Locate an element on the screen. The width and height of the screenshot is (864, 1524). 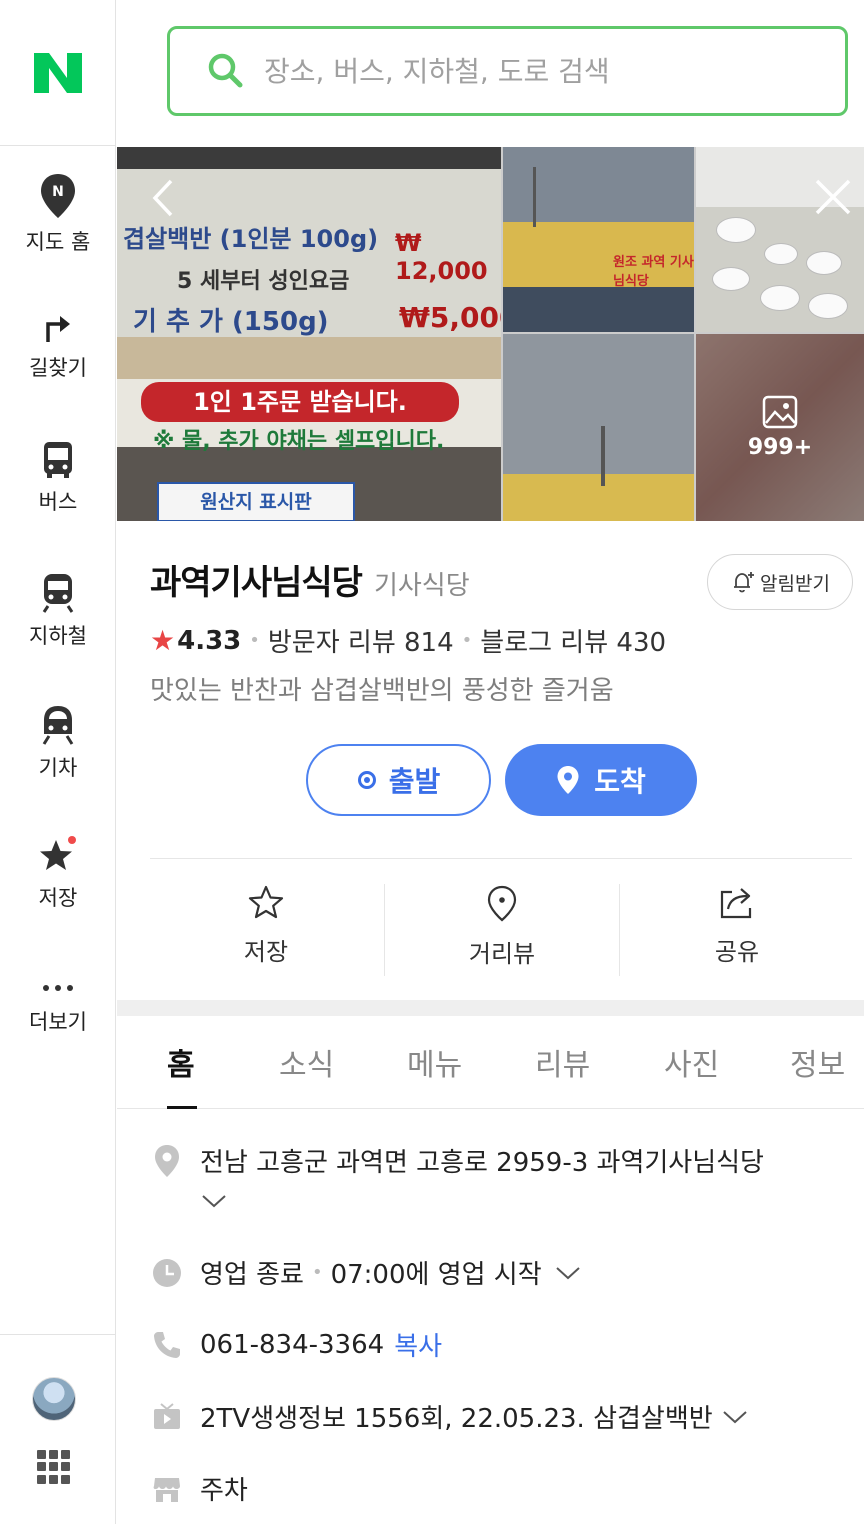
photo-more: 999+ is located at coordinates (780, 427).